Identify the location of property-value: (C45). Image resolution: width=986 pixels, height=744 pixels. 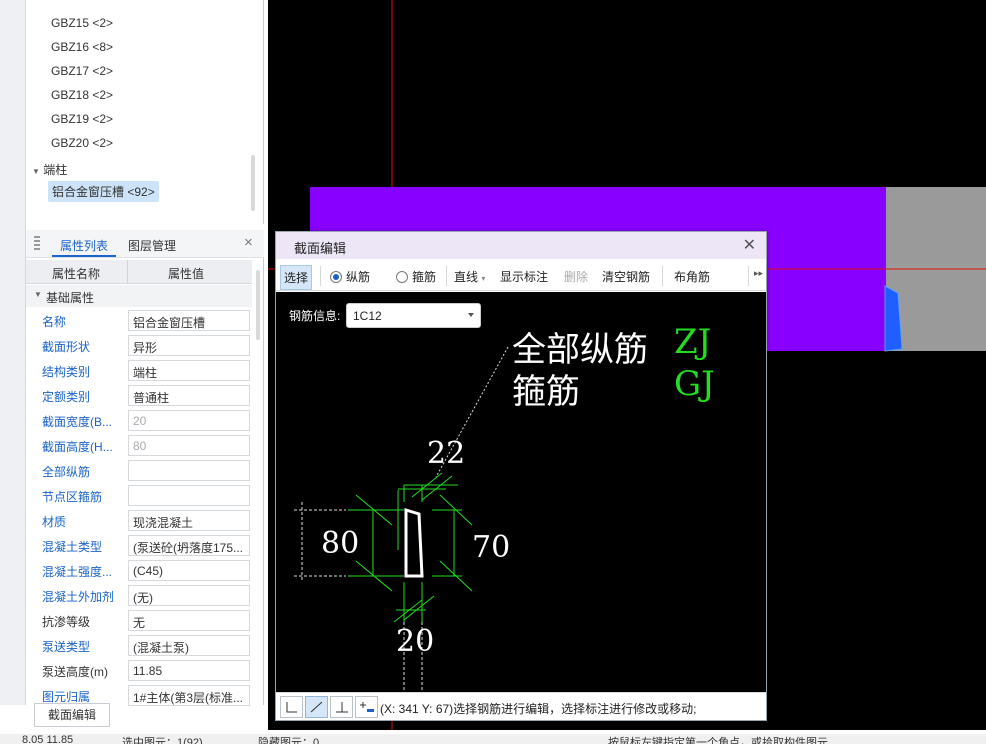
(189, 570).